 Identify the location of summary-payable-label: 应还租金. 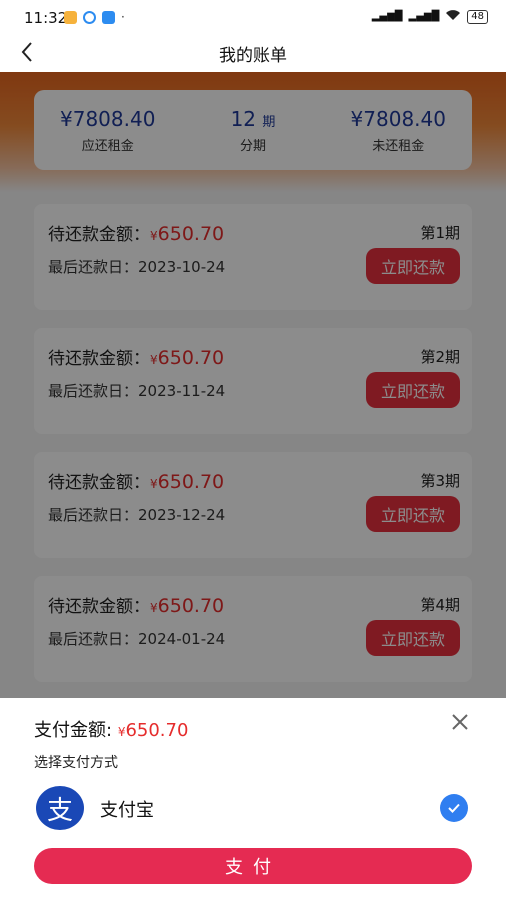
(107, 146).